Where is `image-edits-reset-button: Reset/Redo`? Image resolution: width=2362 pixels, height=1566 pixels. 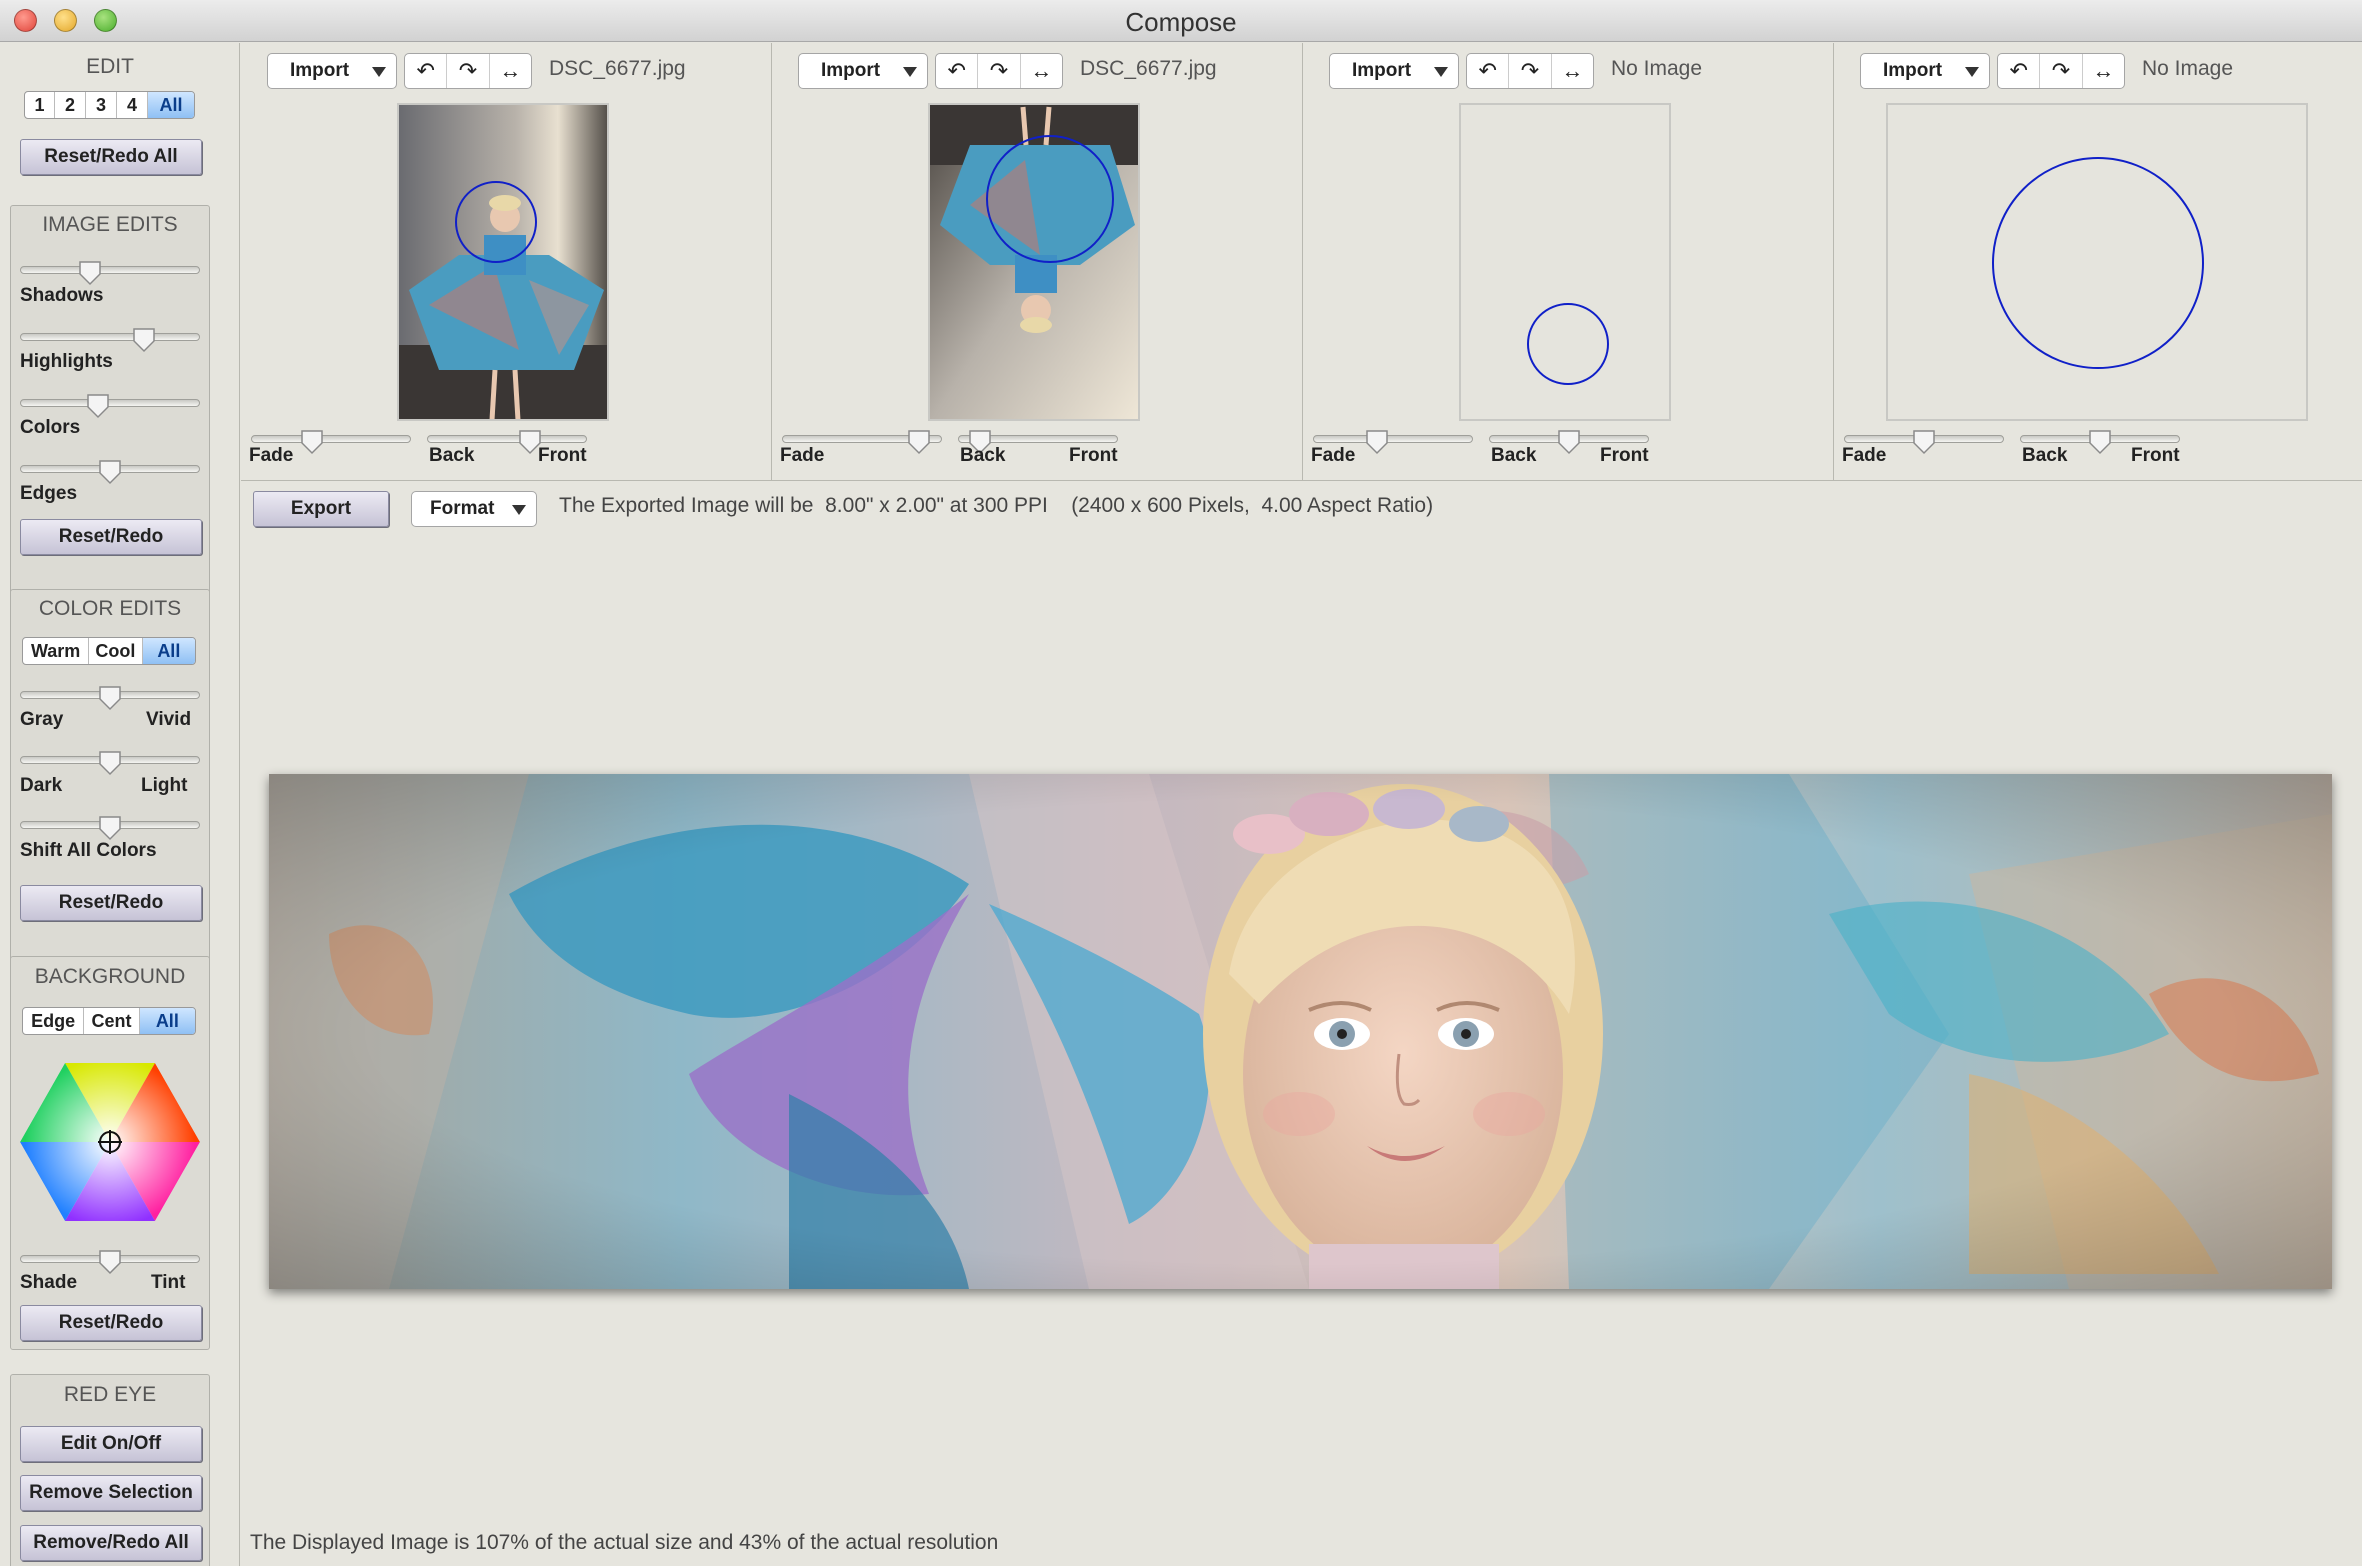 image-edits-reset-button: Reset/Redo is located at coordinates (111, 537).